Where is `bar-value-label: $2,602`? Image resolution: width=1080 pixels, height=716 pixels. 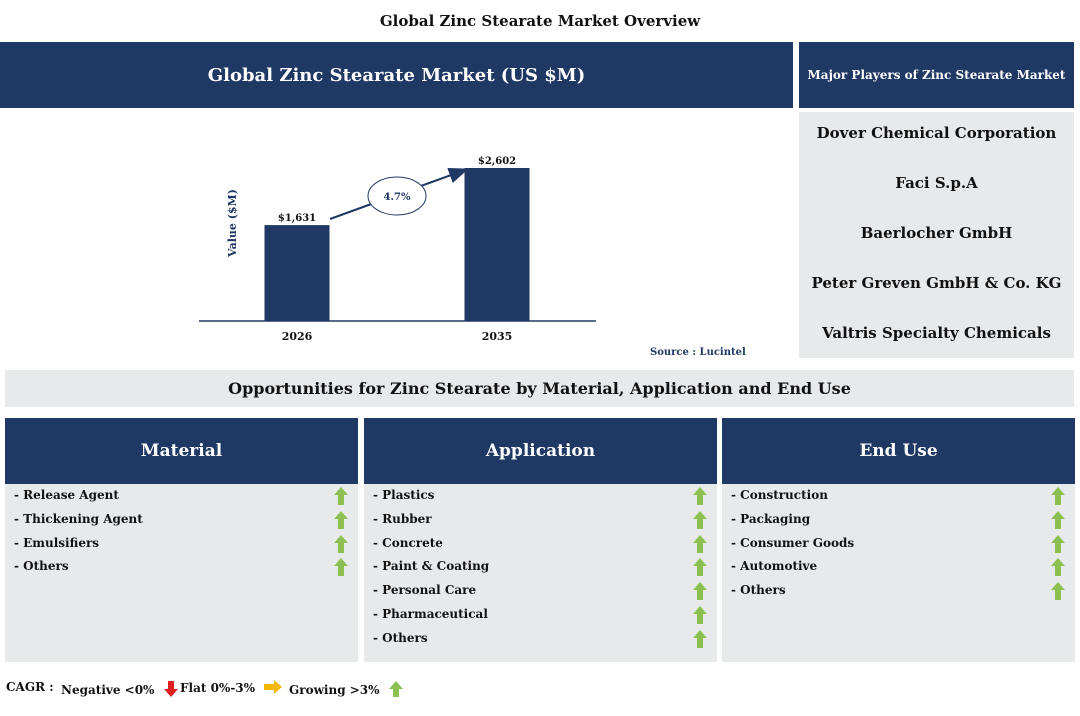 bar-value-label: $2,602 is located at coordinates (497, 161).